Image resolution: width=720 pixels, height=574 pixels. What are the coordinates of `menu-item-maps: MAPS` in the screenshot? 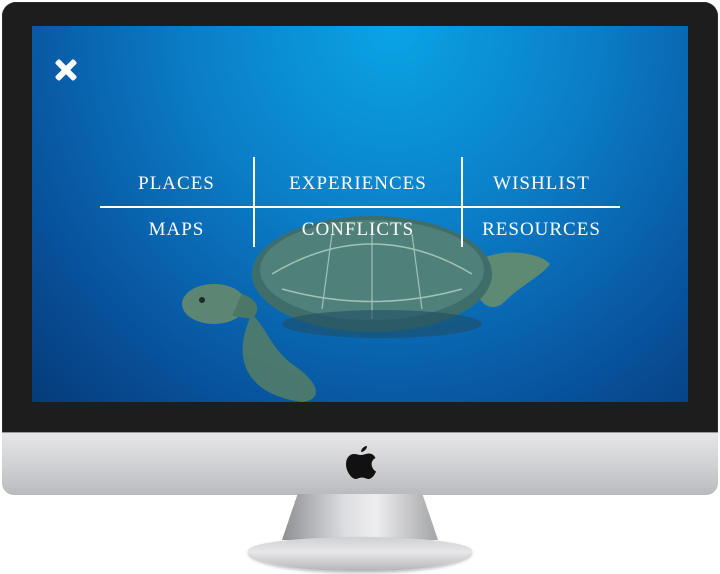 It's located at (176, 230).